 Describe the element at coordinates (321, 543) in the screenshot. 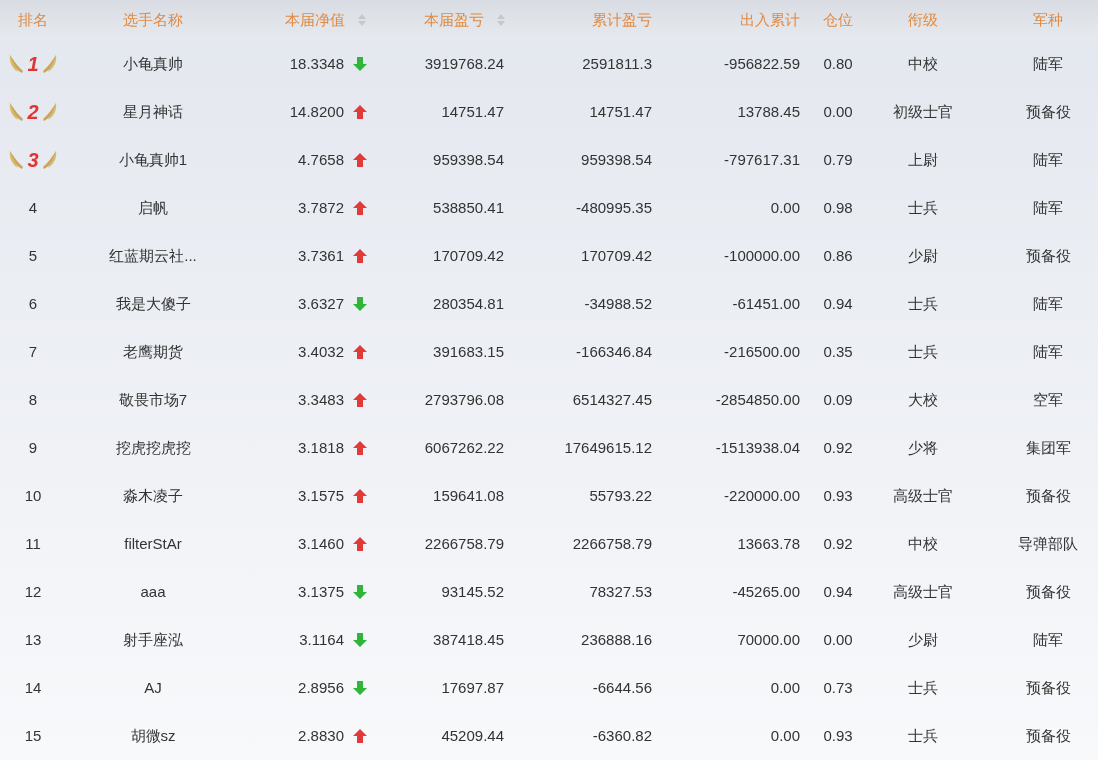

I see `table-cell-text: 3.1460` at that location.